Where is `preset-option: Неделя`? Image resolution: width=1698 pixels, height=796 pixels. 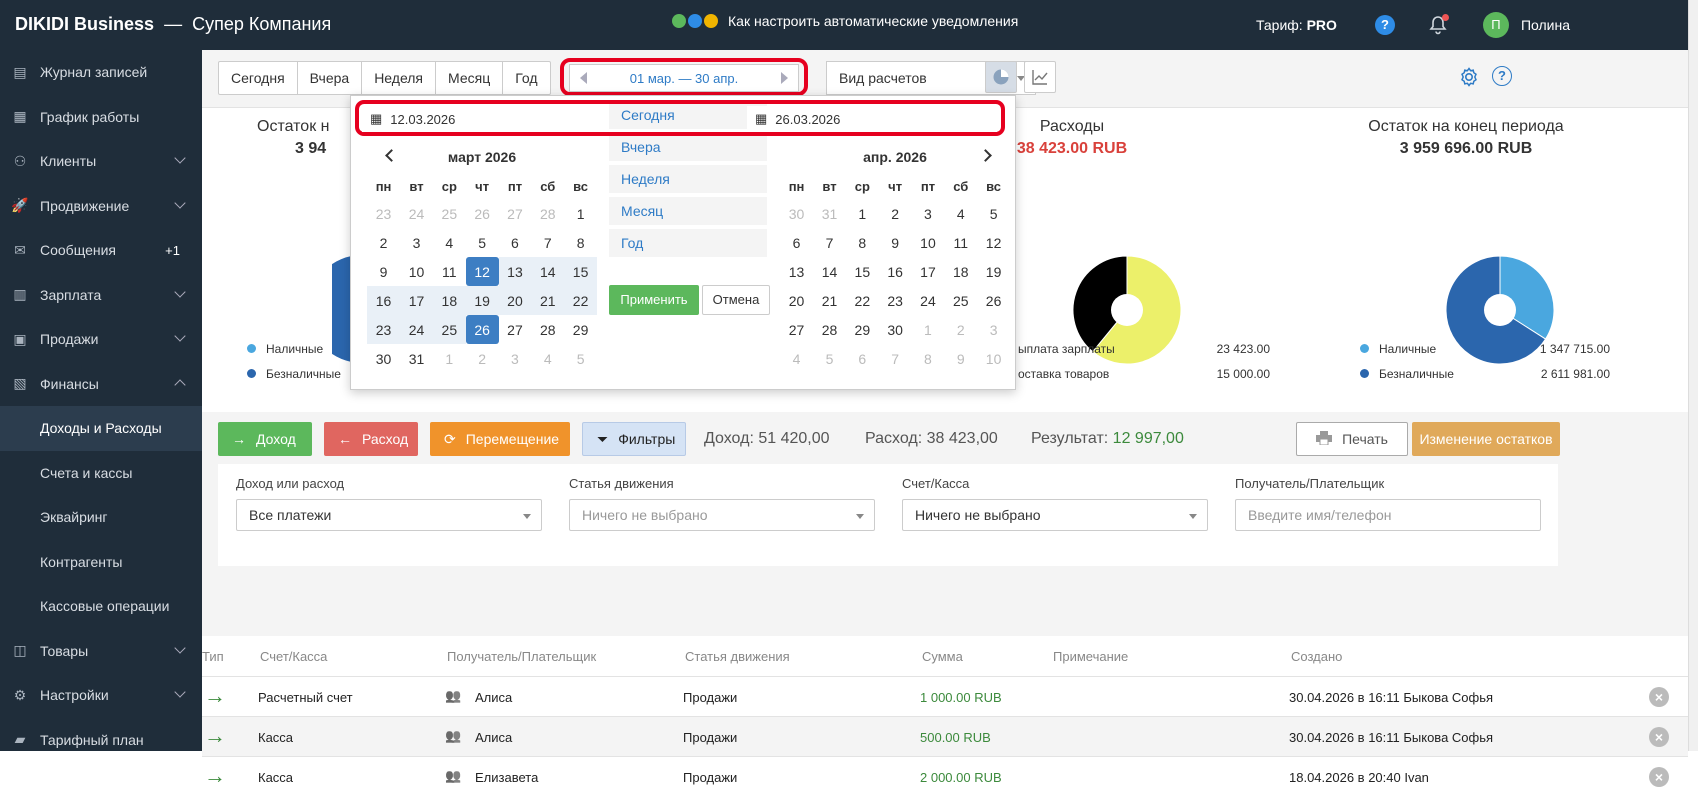 preset-option: Неделя is located at coordinates (688, 179).